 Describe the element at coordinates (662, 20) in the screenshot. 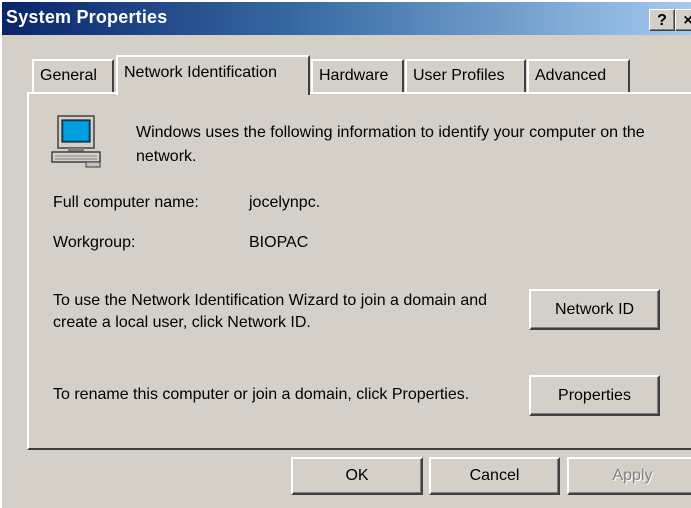

I see `help-button: ?` at that location.